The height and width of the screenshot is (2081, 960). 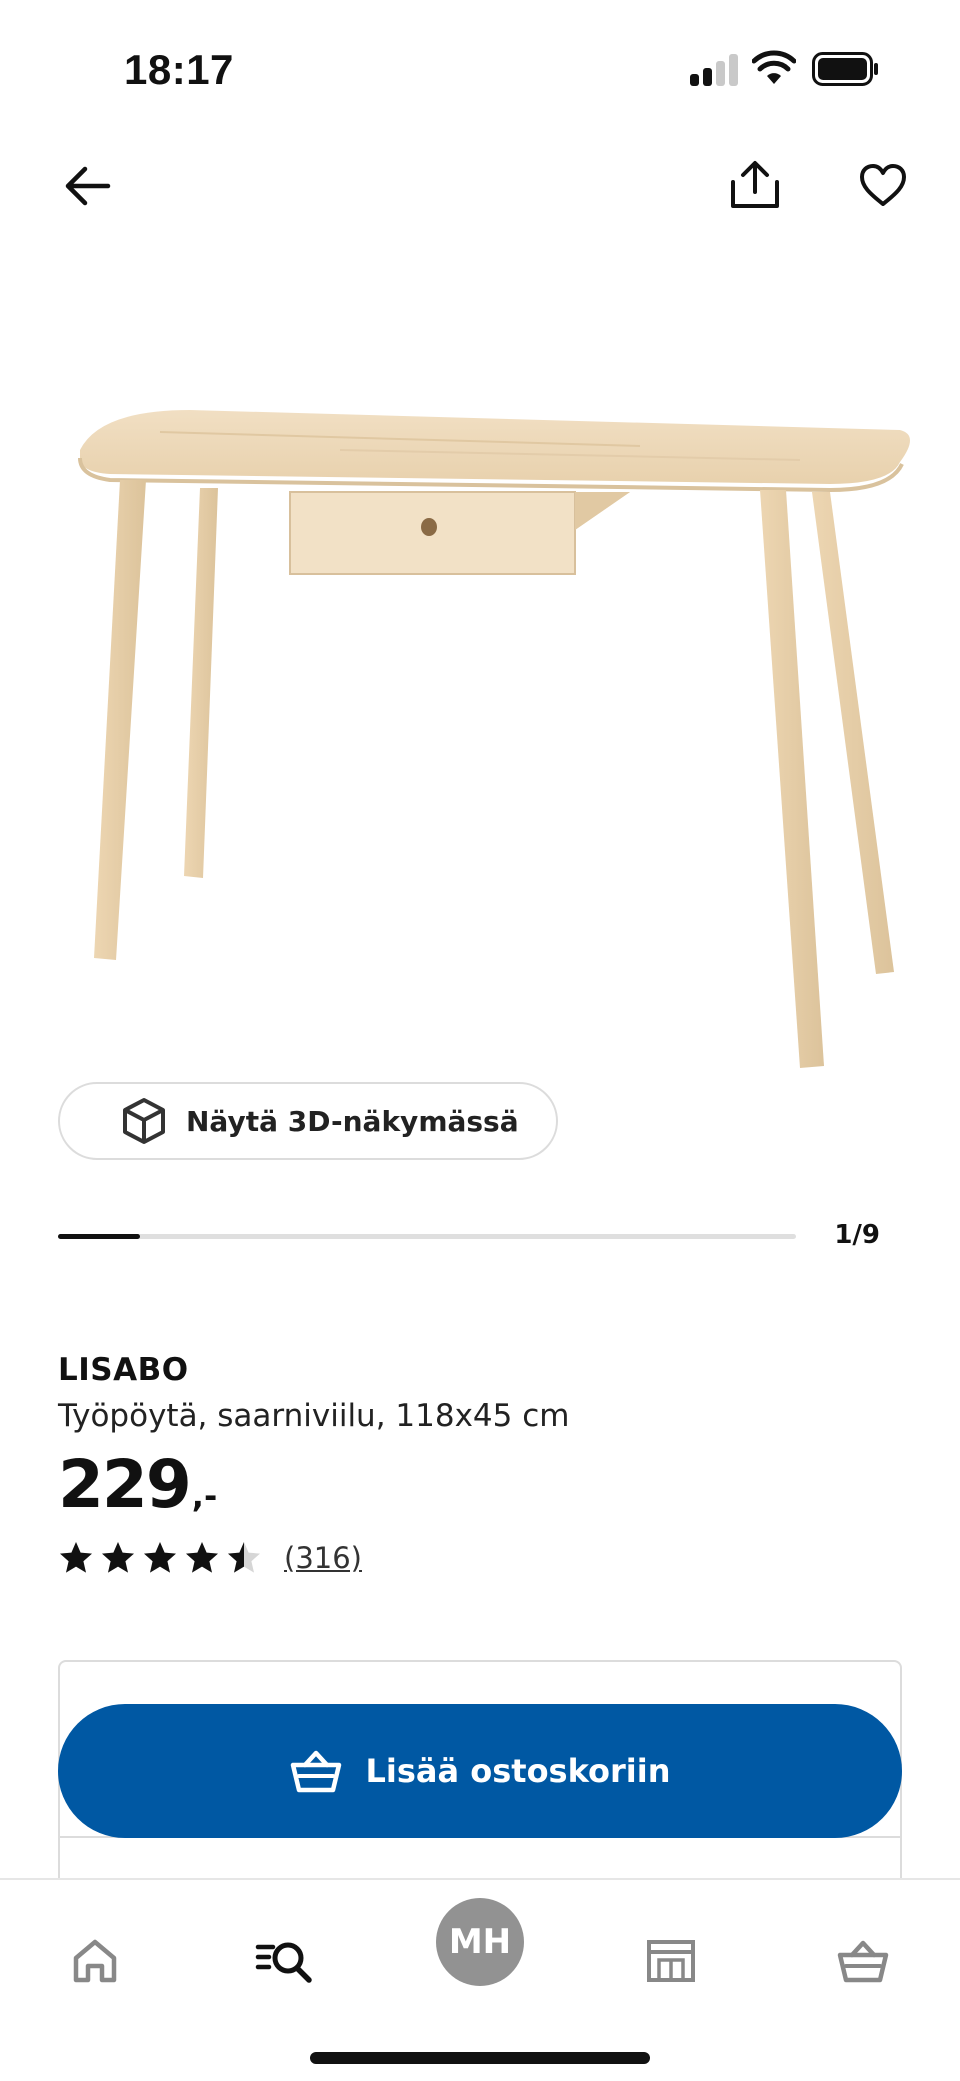 I want to click on cube-icon, so click(x=144, y=1121).